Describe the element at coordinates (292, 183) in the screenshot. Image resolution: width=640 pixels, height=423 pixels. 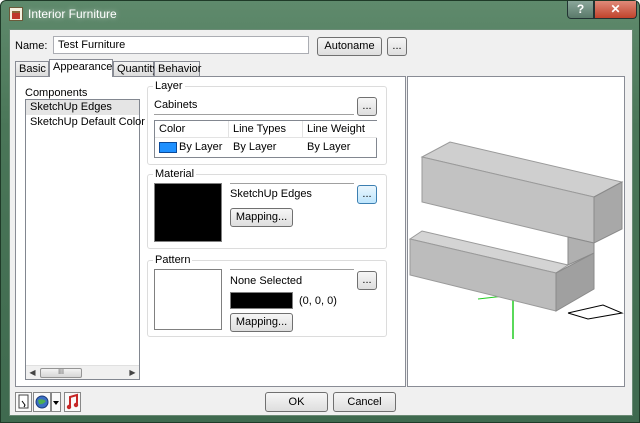
I see `material-underline` at that location.